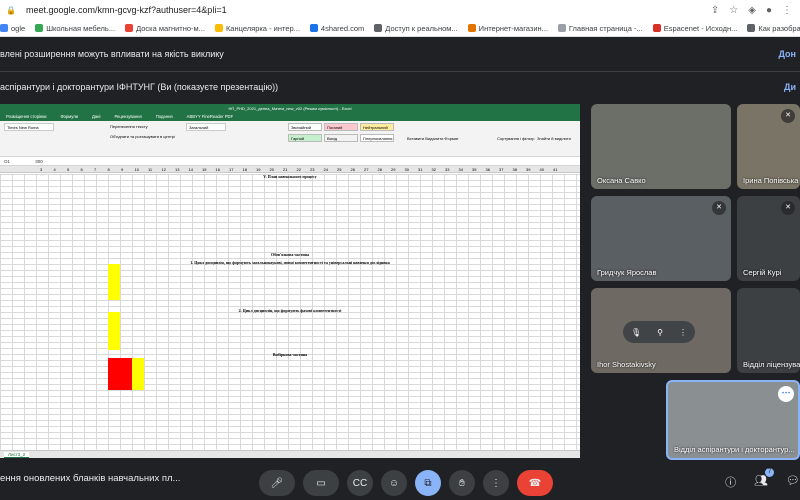 Image resolution: width=800 pixels, height=500 pixels. Describe the element at coordinates (730, 482) in the screenshot. I see `info-icon: ⓘ` at that location.